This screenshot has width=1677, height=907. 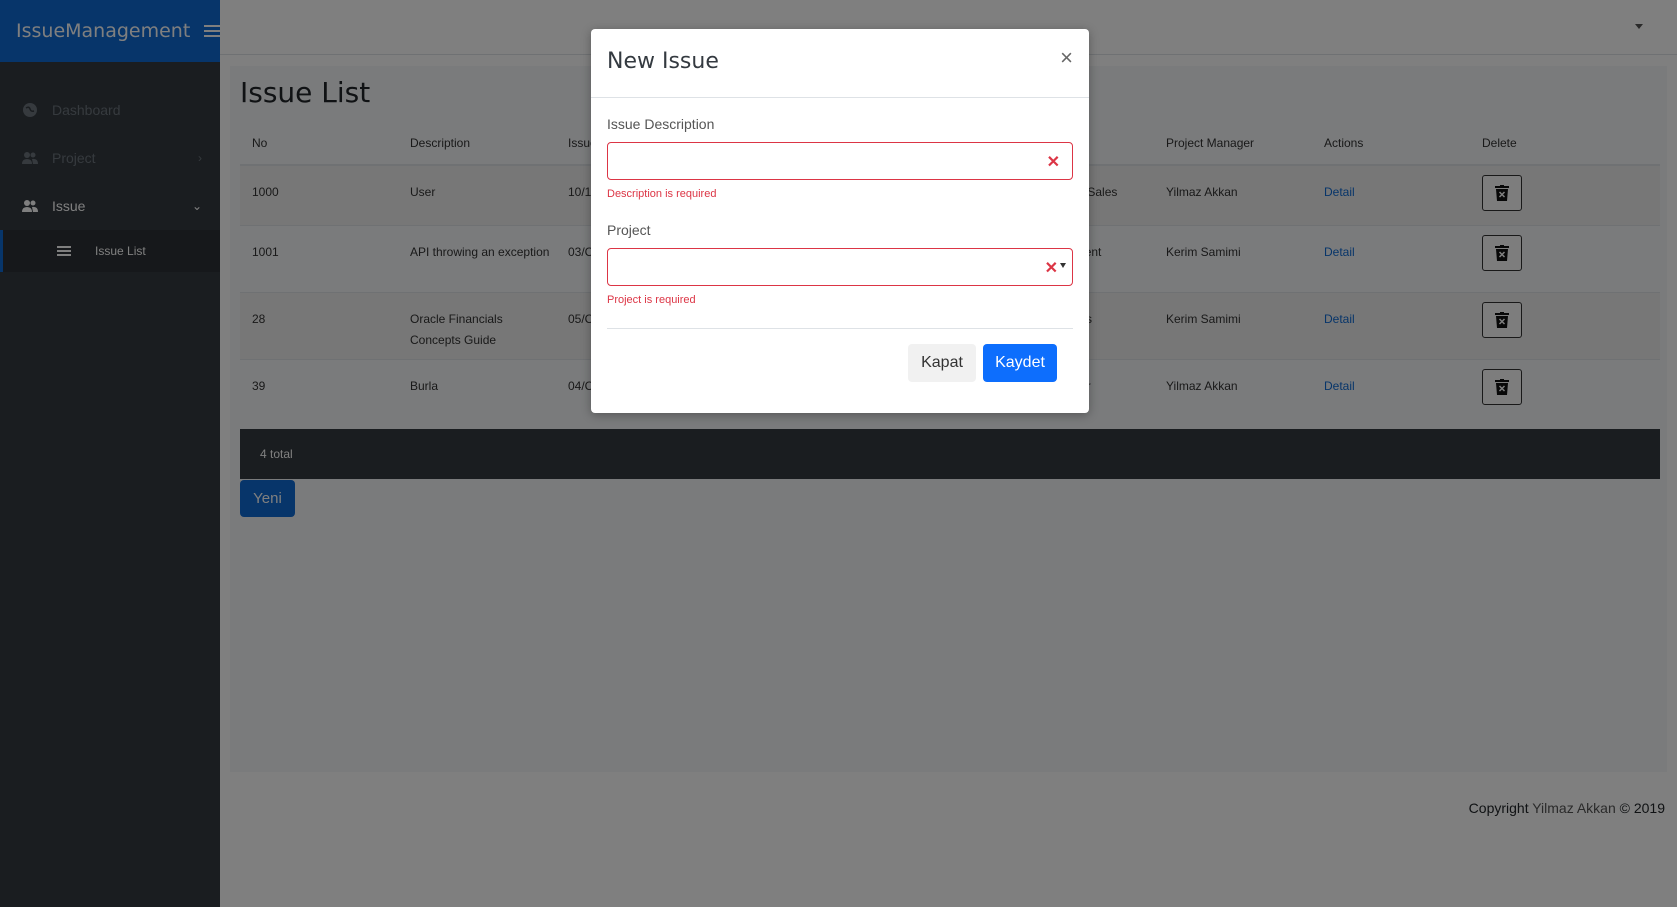 What do you see at coordinates (1066, 58) in the screenshot?
I see `close-icon: ×` at bounding box center [1066, 58].